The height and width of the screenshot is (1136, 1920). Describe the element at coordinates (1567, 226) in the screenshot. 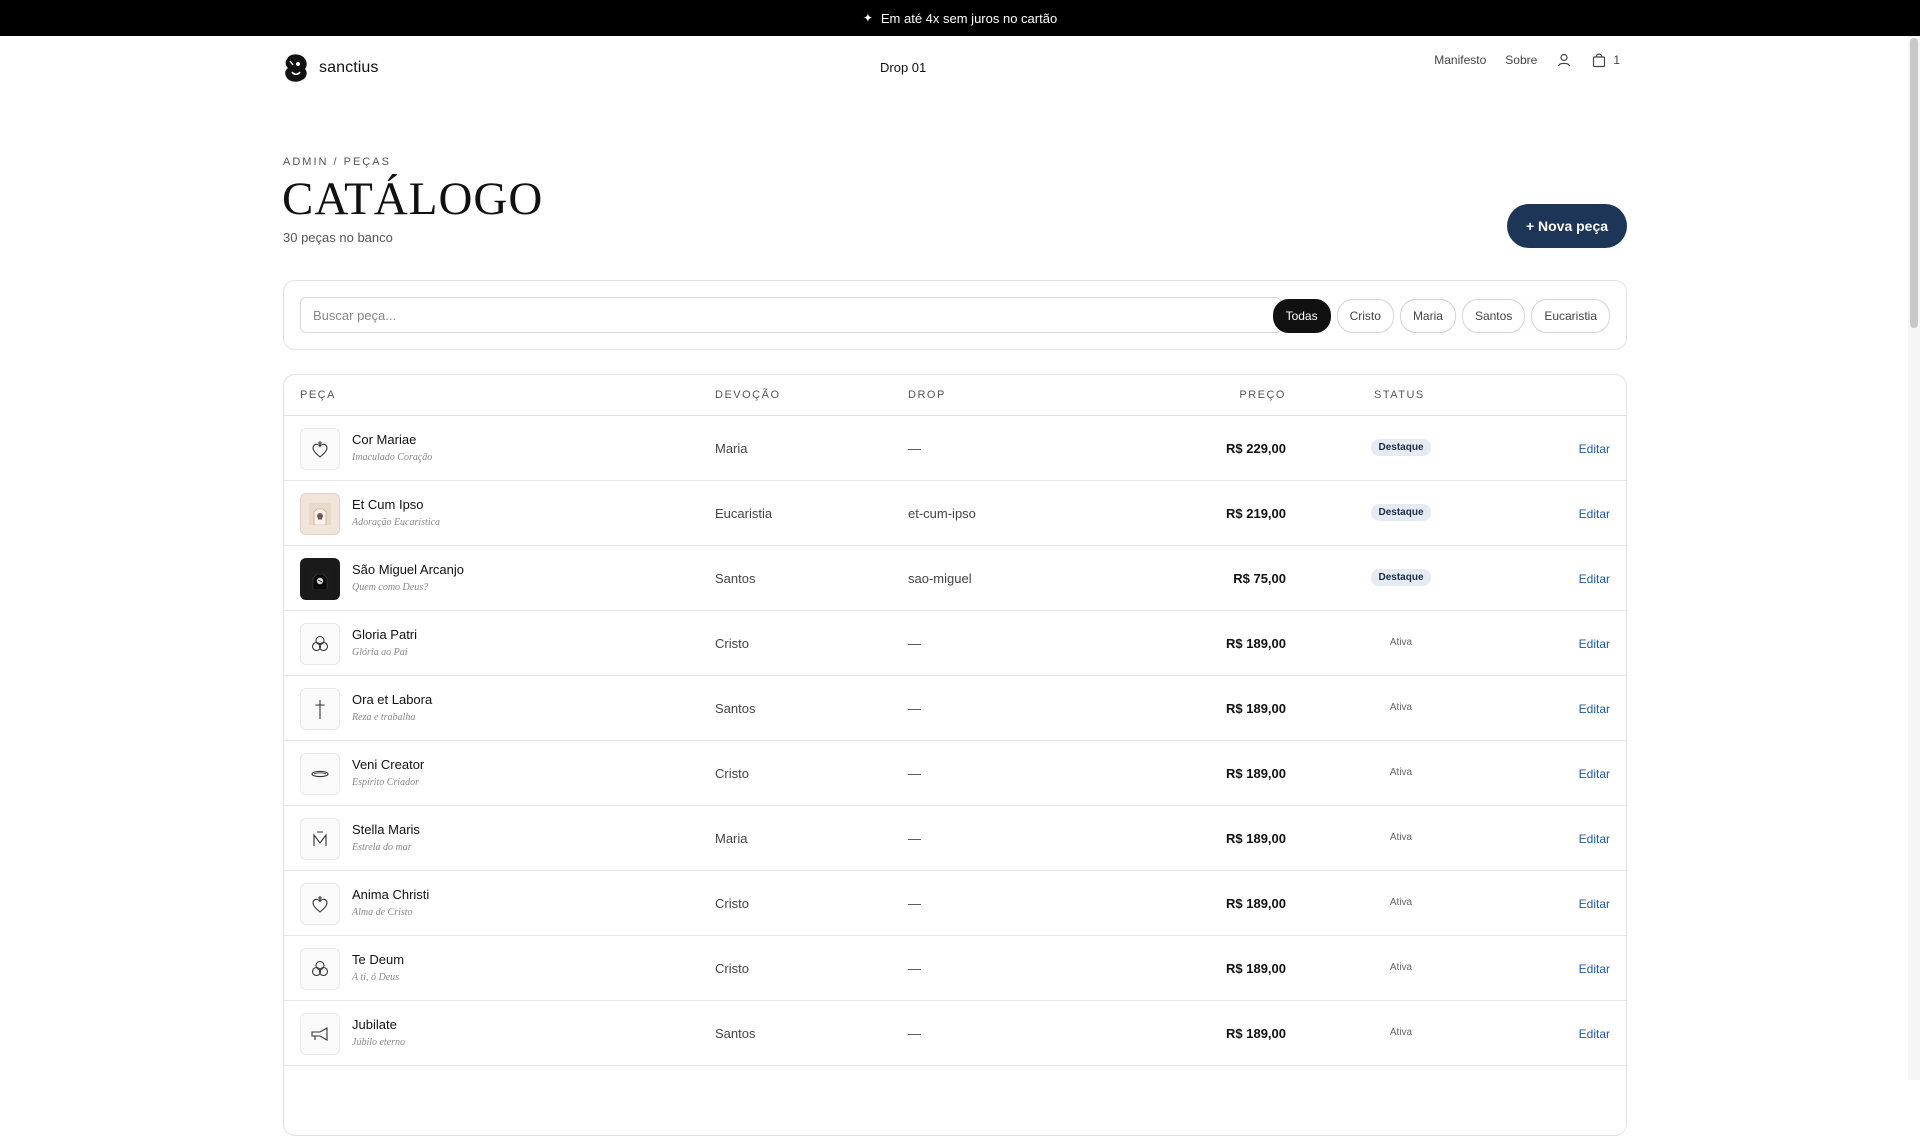

I see `new-item-button: + Nova peça` at that location.